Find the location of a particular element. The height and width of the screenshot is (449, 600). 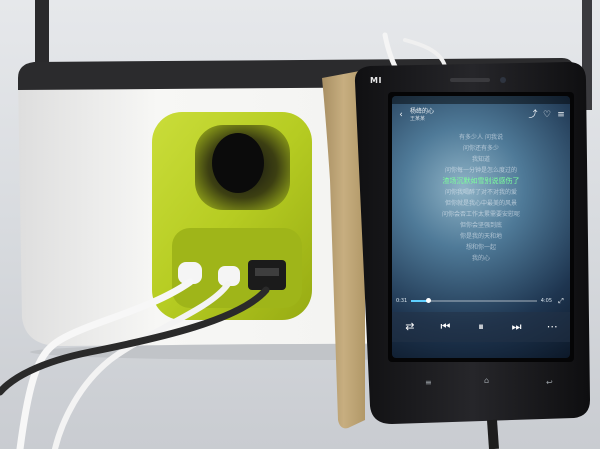

fullscreen-icon: ⤢ is located at coordinates (561, 301).